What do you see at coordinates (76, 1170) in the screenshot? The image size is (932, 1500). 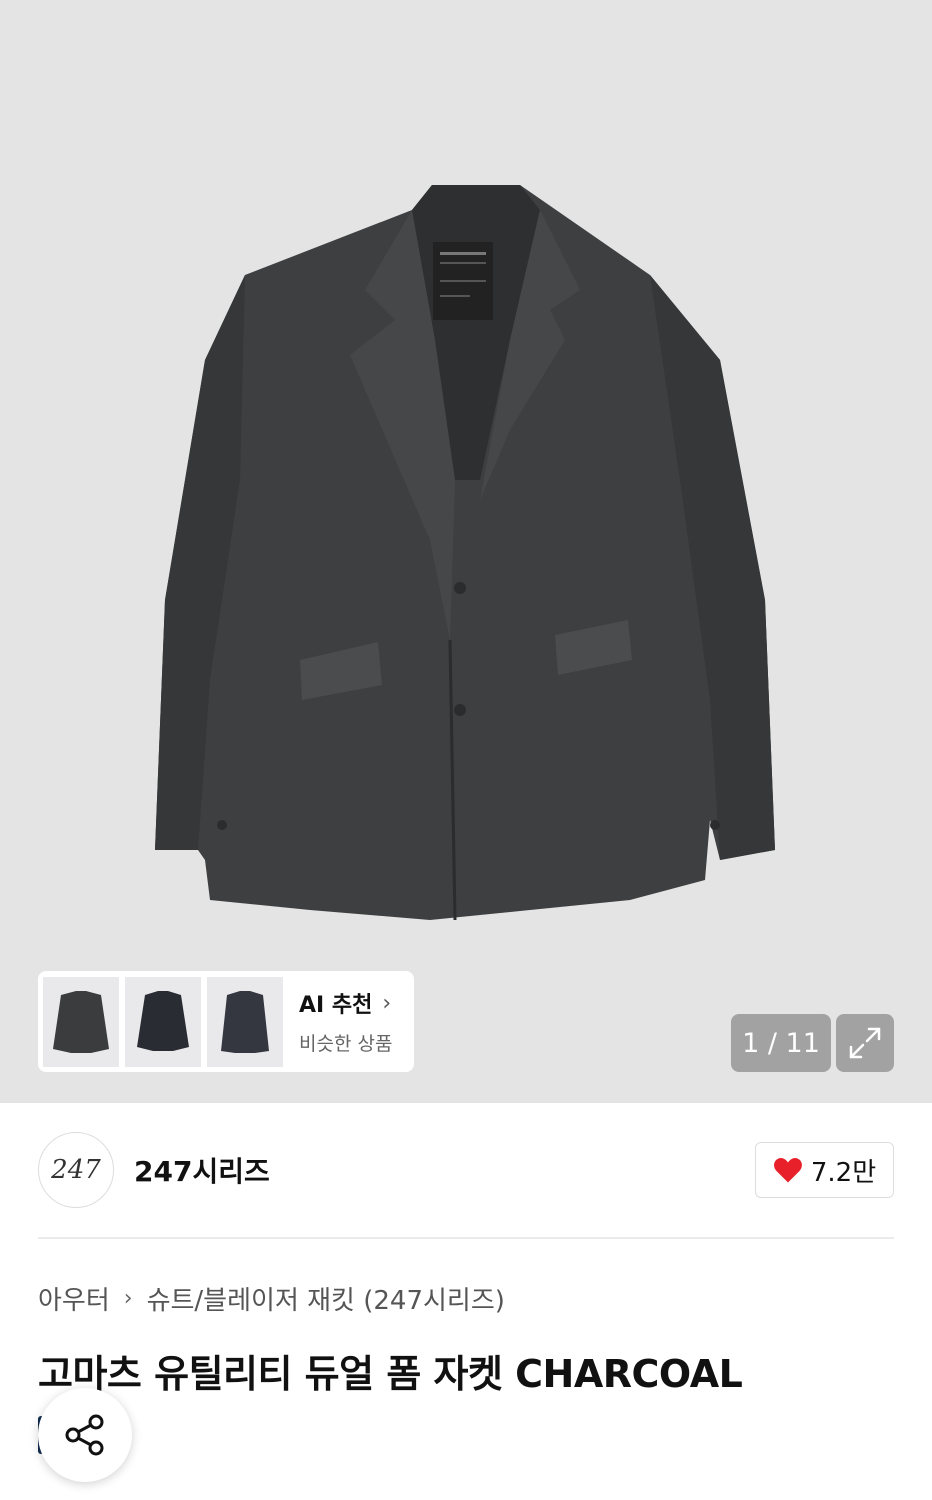 I see `brand-logo: 247` at bounding box center [76, 1170].